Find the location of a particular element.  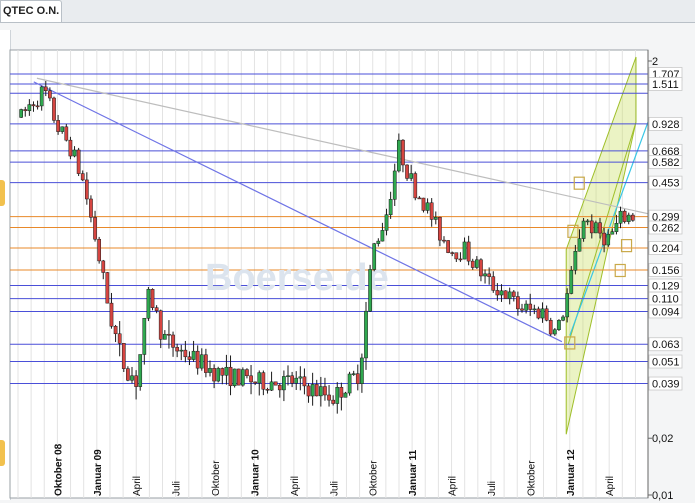

x-tick-label: Oktober is located at coordinates (216, 478).